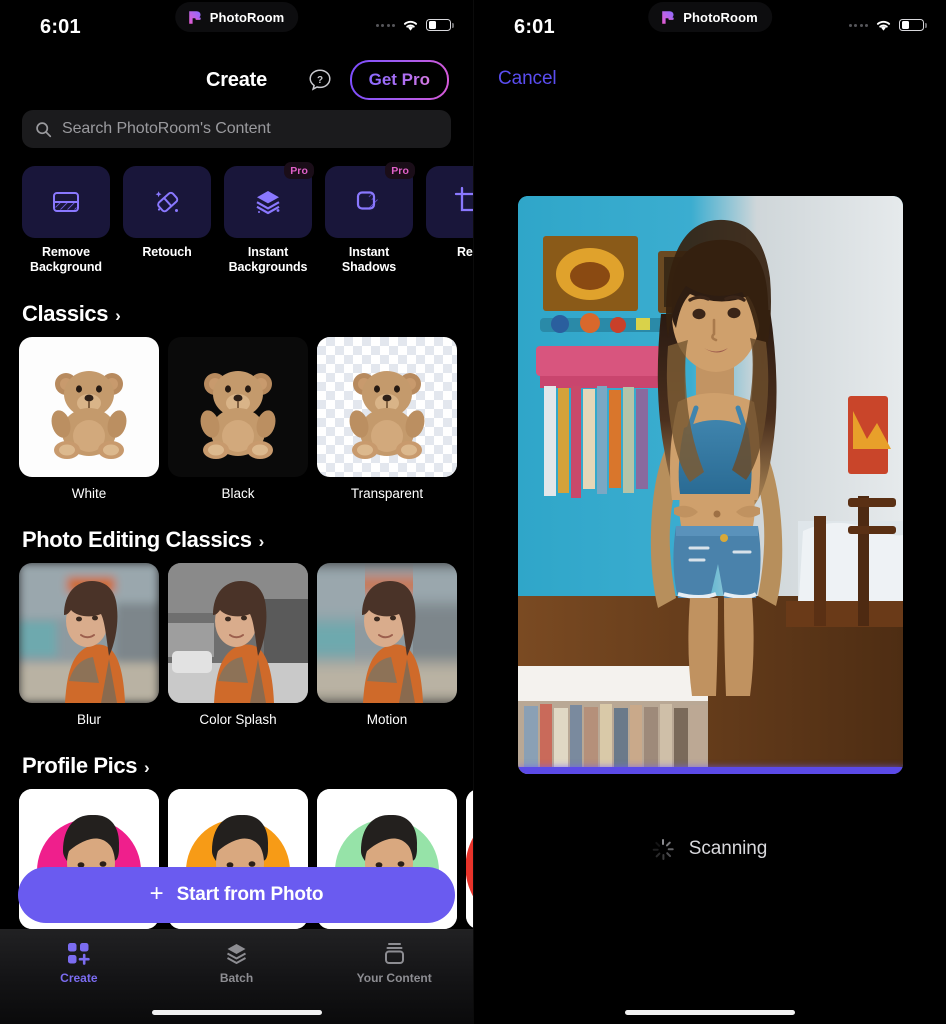 This screenshot has height=1024, width=946. Describe the element at coordinates (369, 259) in the screenshot. I see `tool-label: Instant Shadows` at that location.